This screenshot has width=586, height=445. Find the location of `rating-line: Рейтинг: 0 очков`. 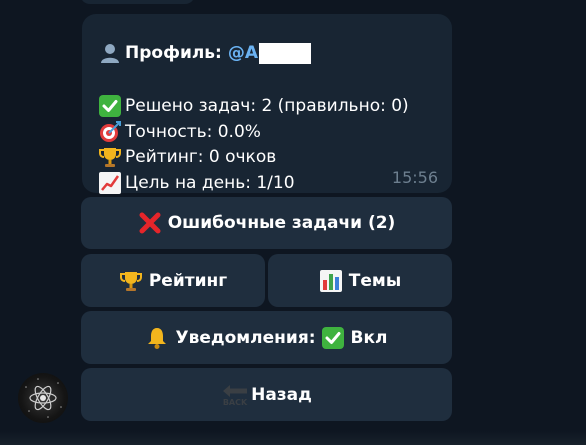

rating-line: Рейтинг: 0 очков is located at coordinates (187, 157).